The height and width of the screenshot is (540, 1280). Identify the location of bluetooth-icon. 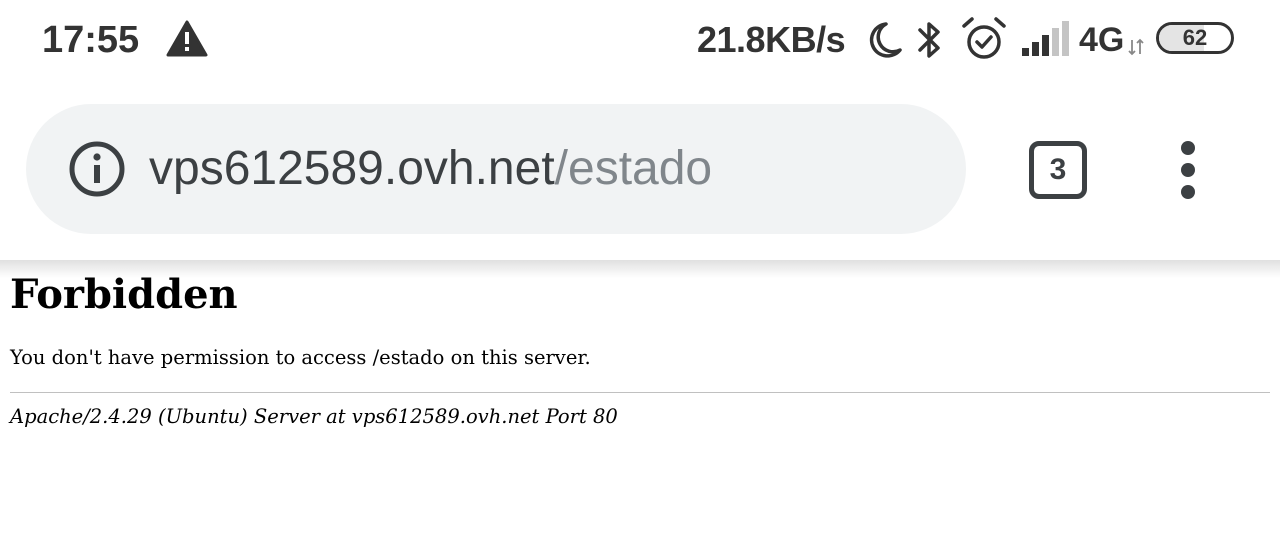
(929, 40).